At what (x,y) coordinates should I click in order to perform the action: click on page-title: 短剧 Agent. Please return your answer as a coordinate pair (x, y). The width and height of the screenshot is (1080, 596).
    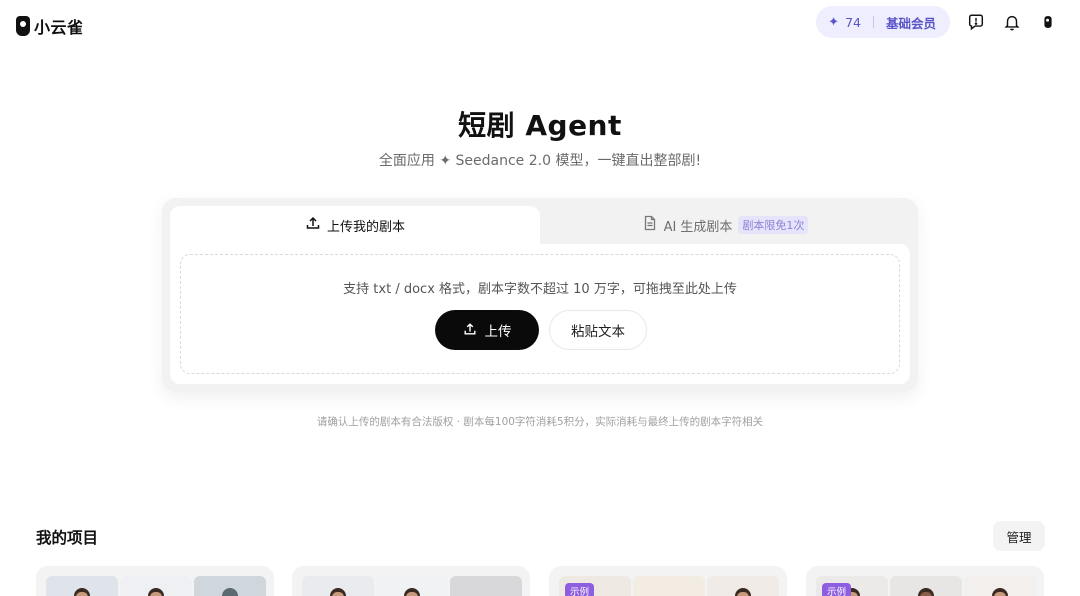
    Looking at the image, I should click on (540, 125).